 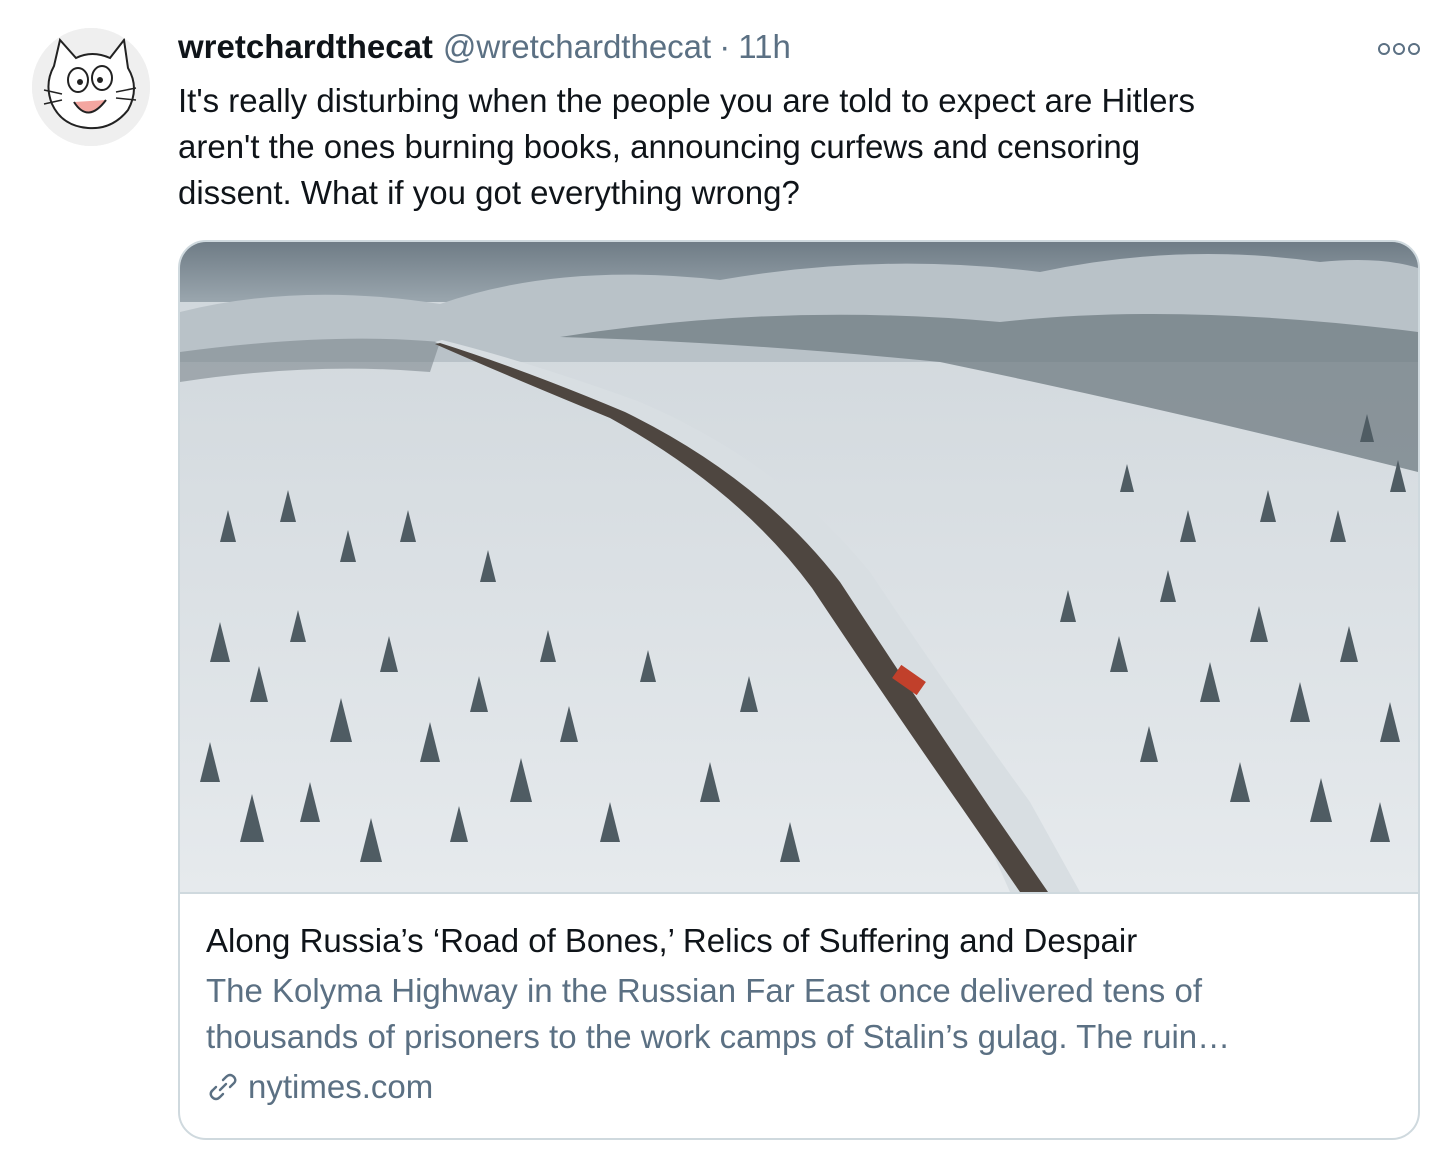 I want to click on timestamp: 11h, so click(x=764, y=47).